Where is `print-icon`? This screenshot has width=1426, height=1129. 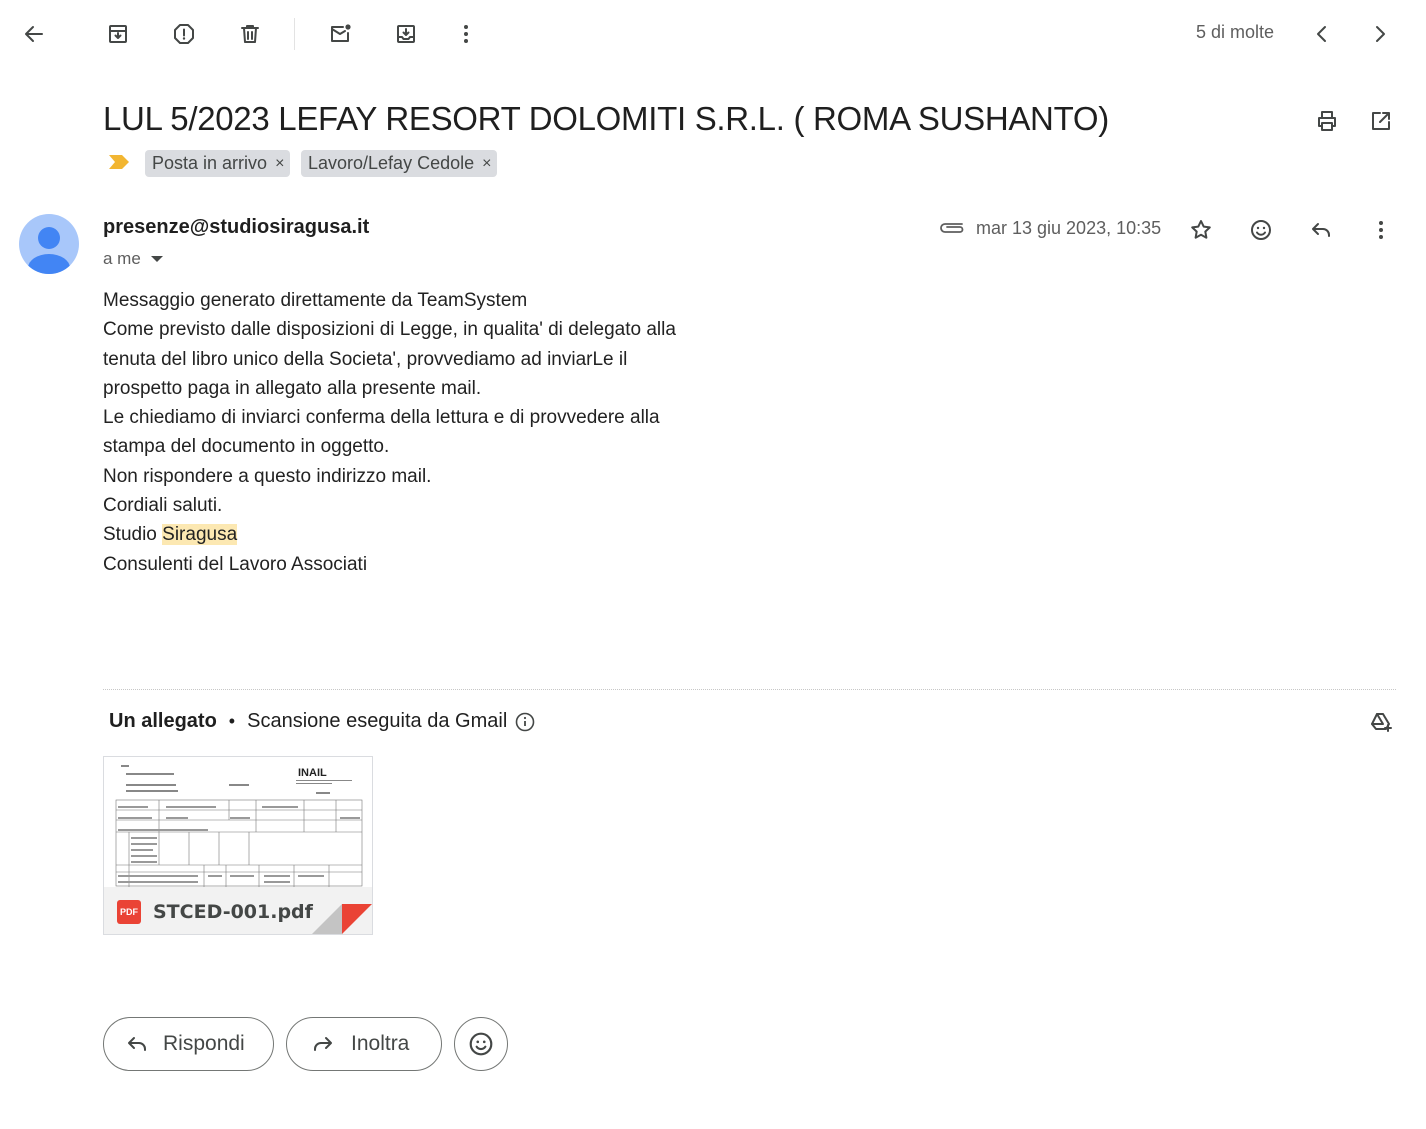
print-icon is located at coordinates (1327, 121).